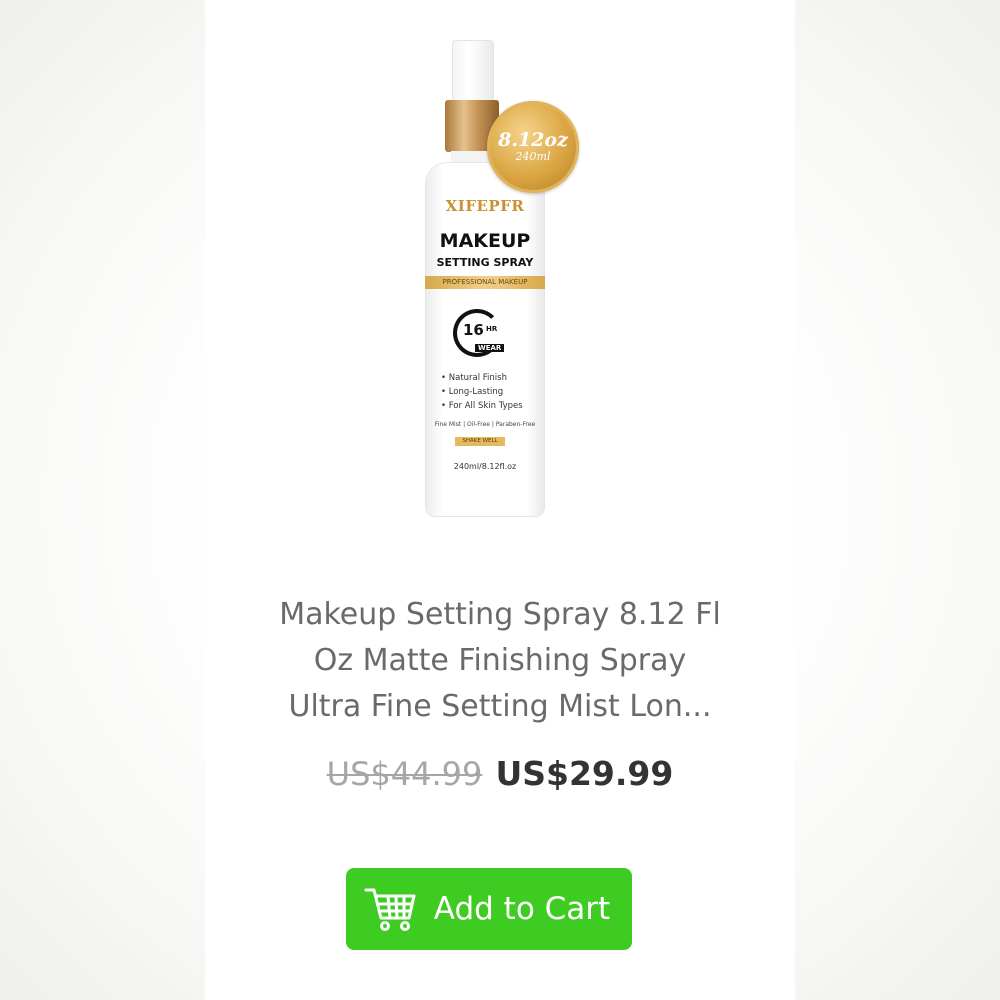 Image resolution: width=1000 pixels, height=1000 pixels. Describe the element at coordinates (533, 156) in the screenshot. I see `seal-ml: 240ml` at that location.